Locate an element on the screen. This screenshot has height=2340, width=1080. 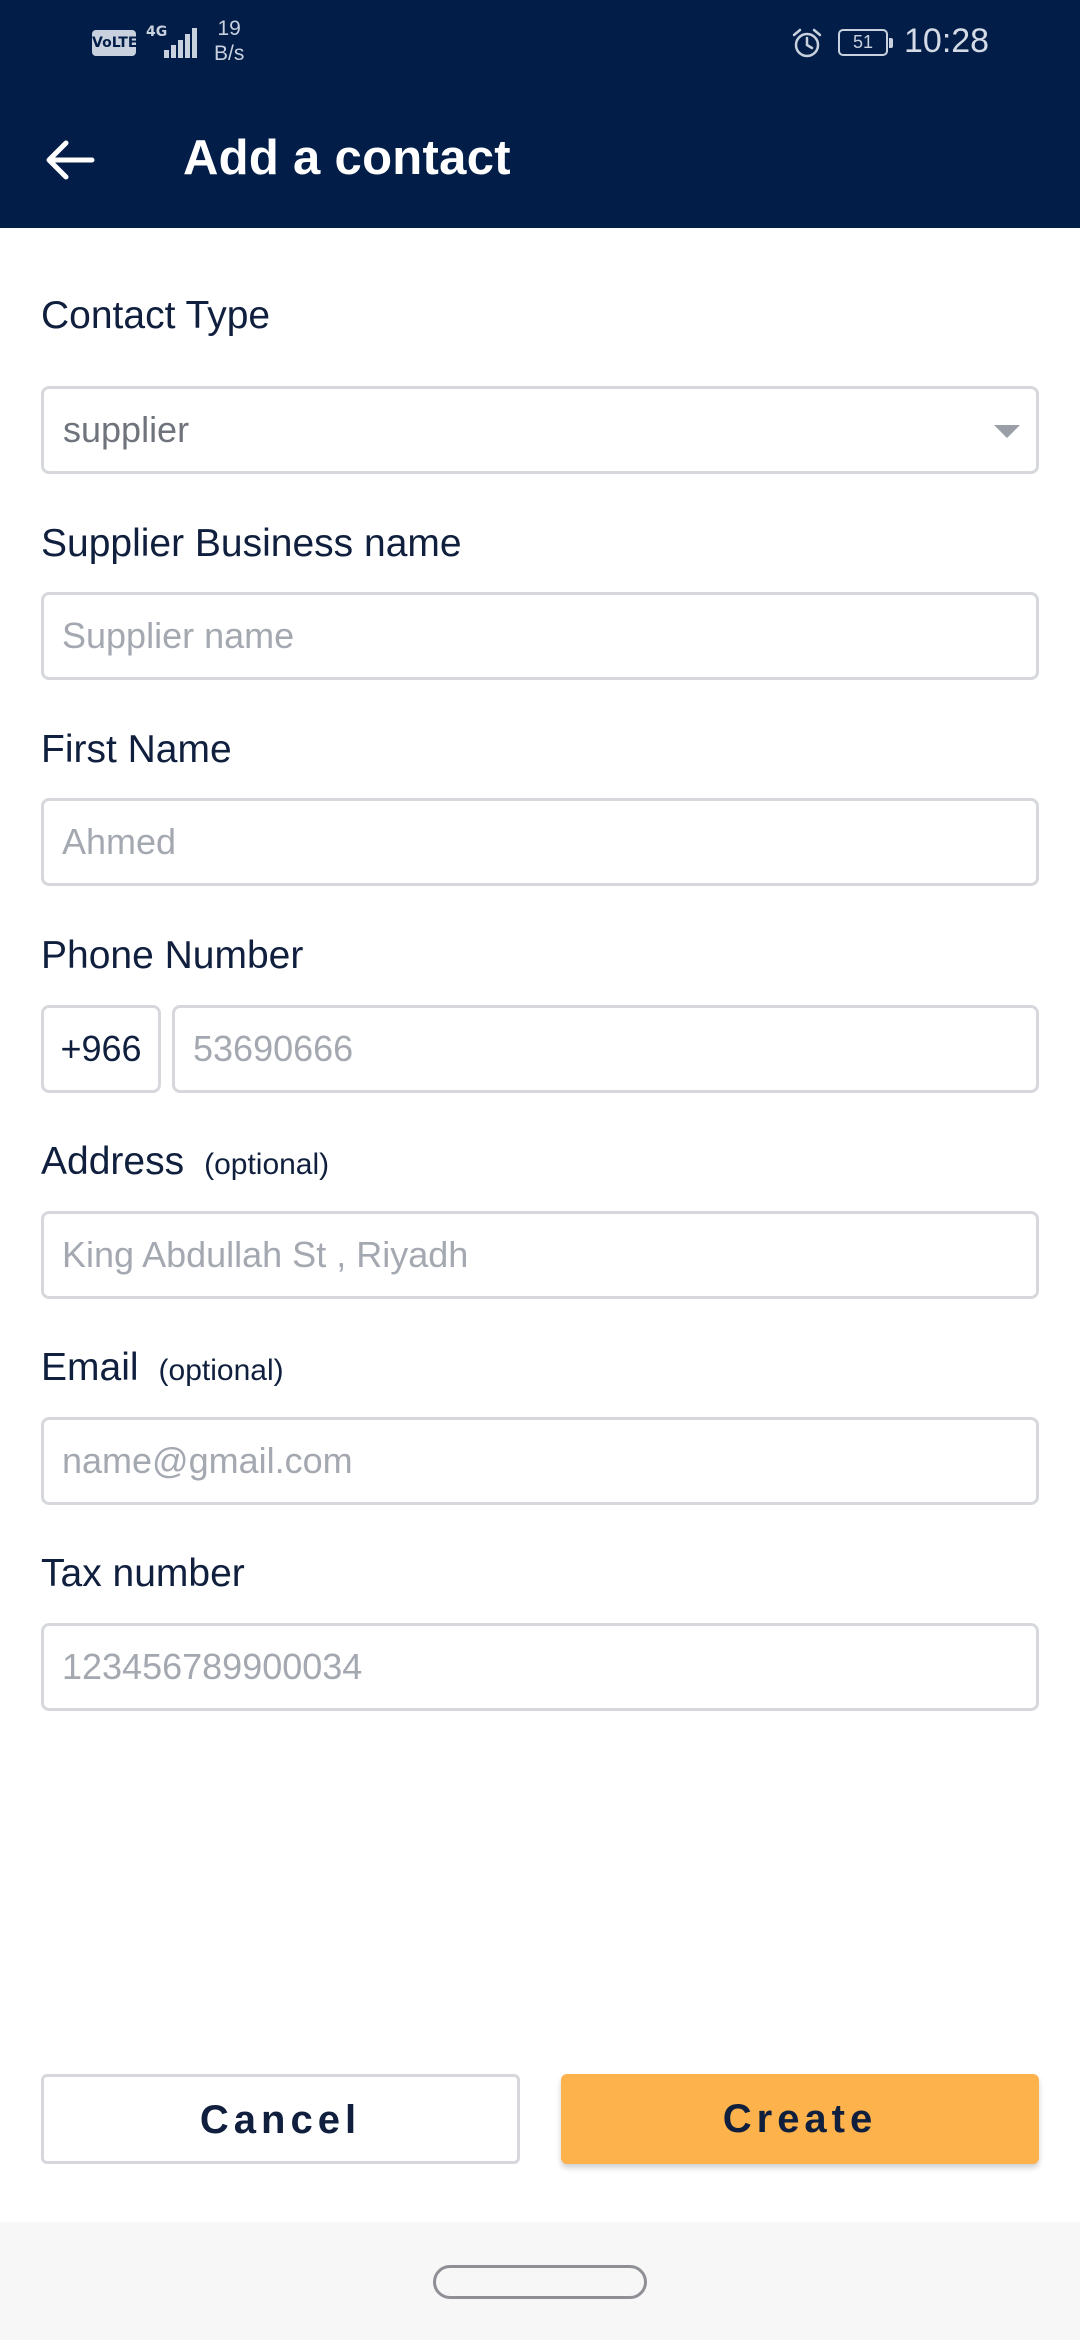
phone-input is located at coordinates (605, 1049).